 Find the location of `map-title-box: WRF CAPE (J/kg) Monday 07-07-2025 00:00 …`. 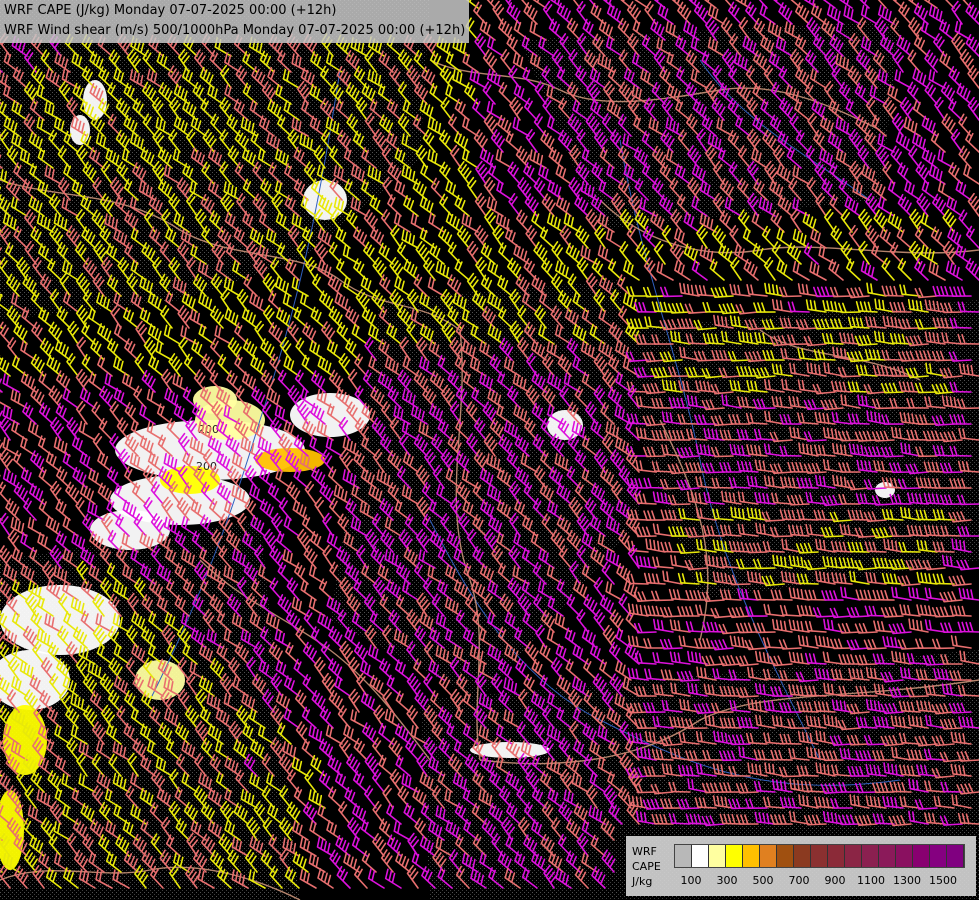

map-title-box: WRF CAPE (J/kg) Monday 07-07-2025 00:00 … is located at coordinates (235, 21).